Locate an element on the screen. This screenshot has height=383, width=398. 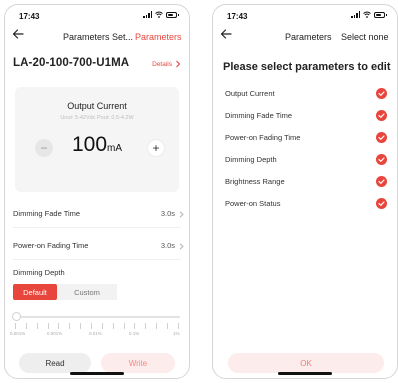
dimming-fade-time-value: 3.0s is located at coordinates (167, 213).